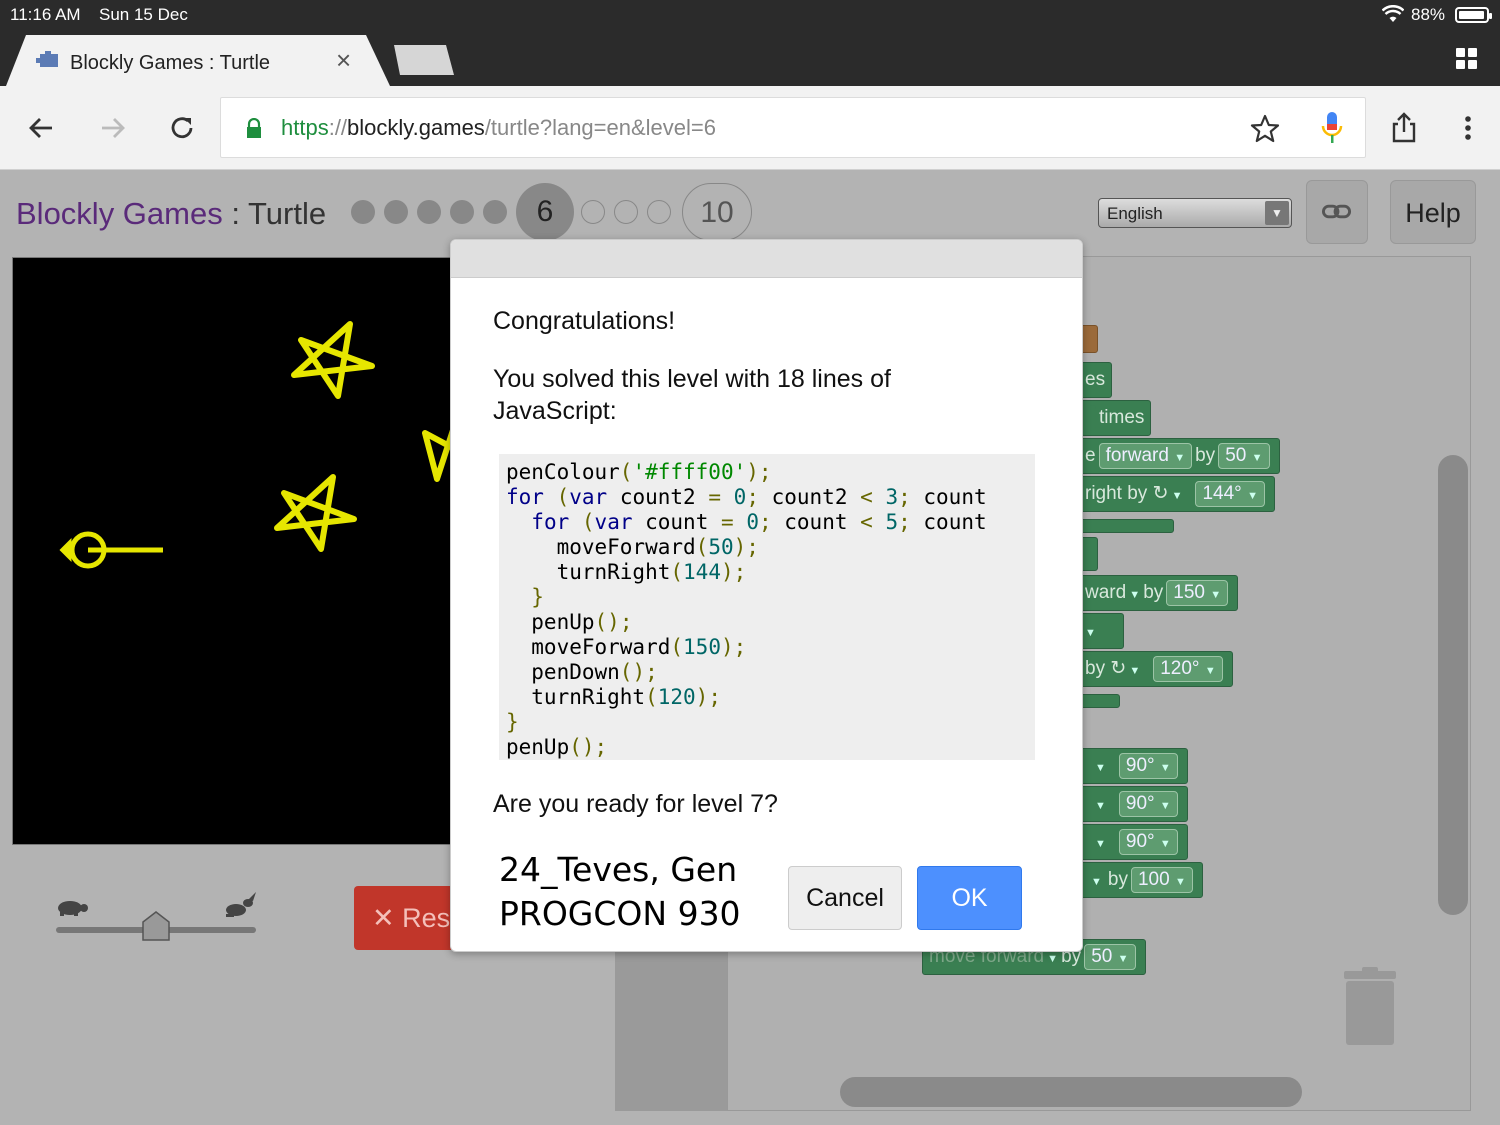  Describe the element at coordinates (254, 128) in the screenshot. I see `lock-icon` at that location.